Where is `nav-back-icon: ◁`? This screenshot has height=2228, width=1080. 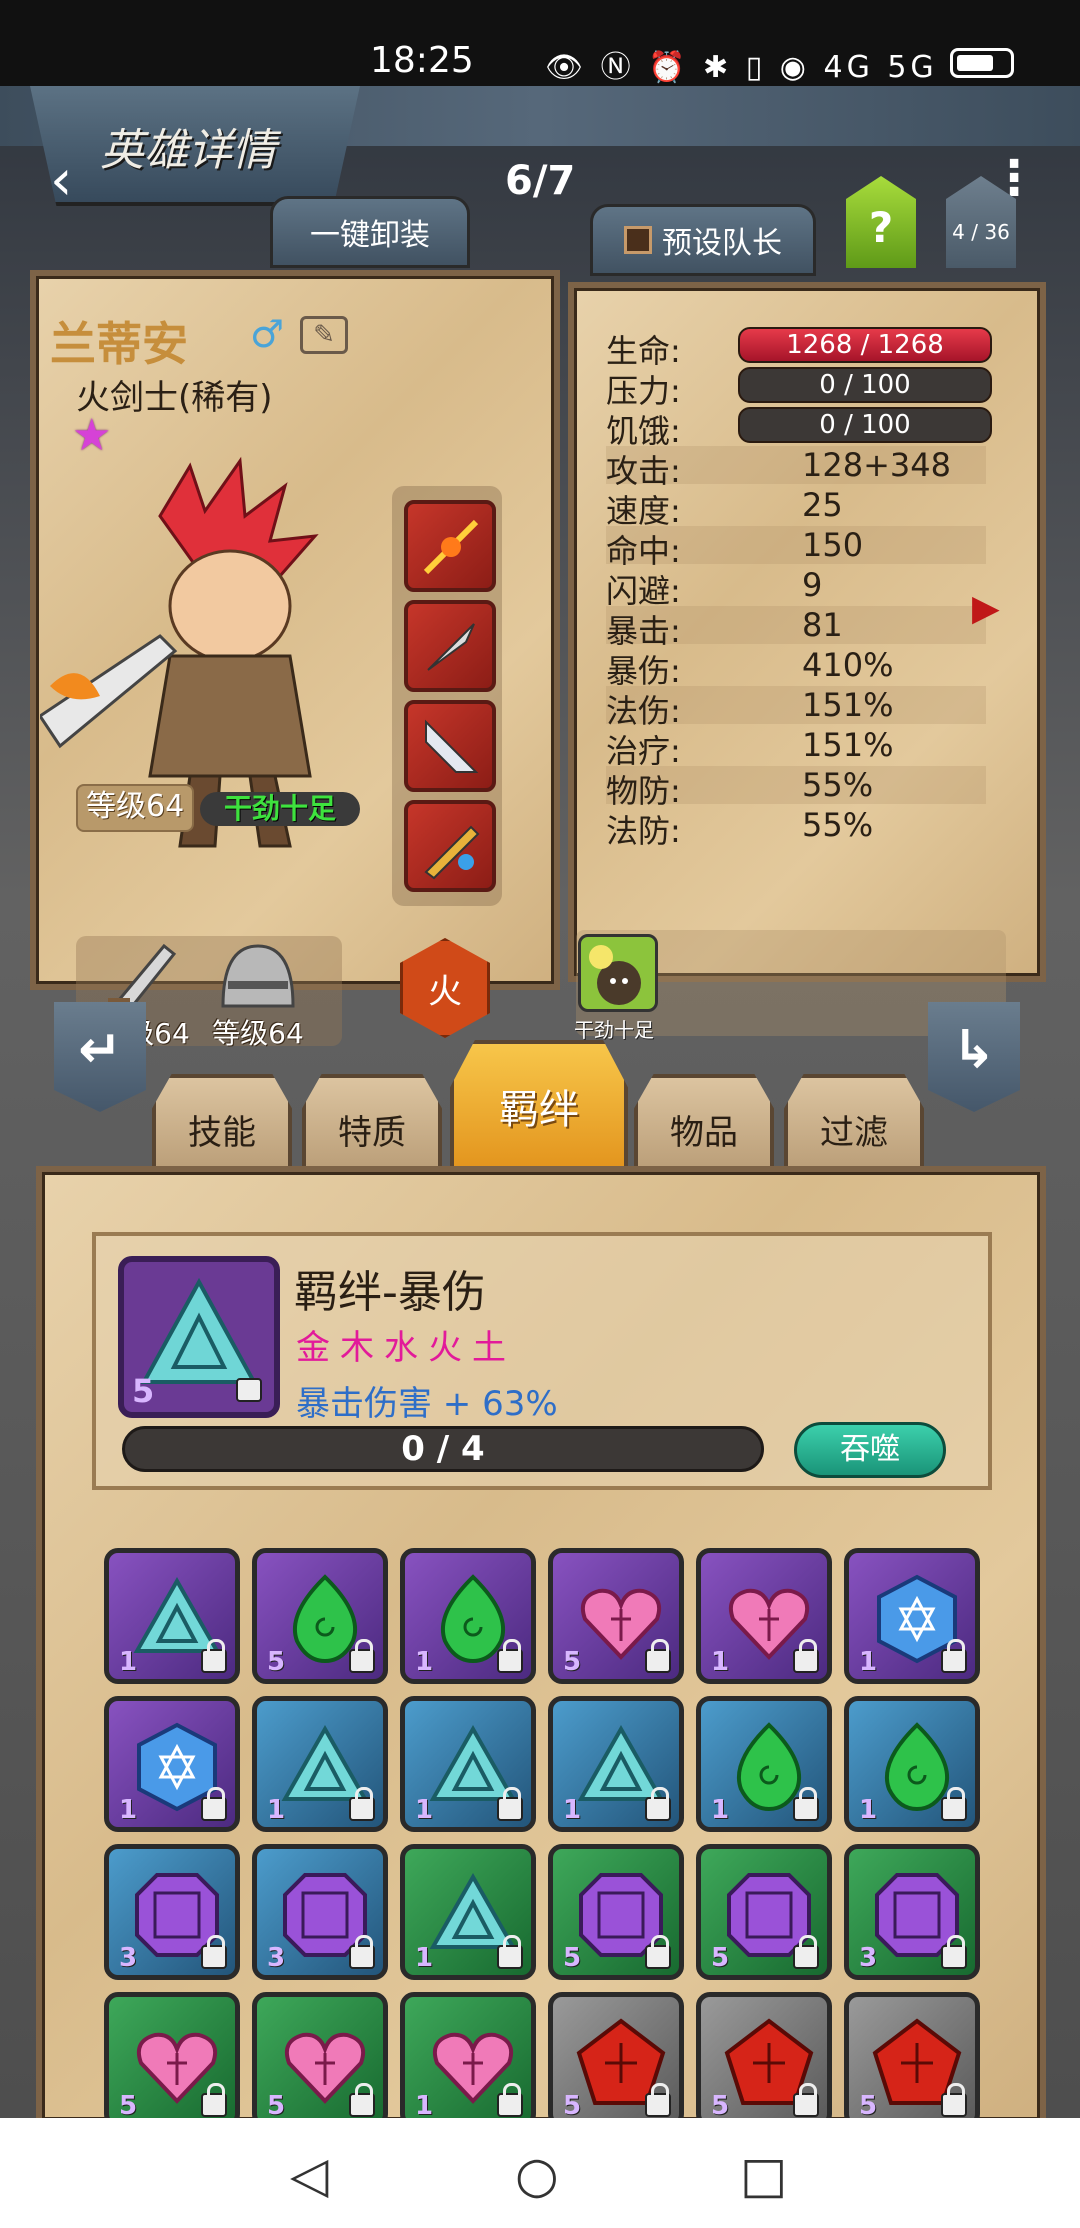 nav-back-icon: ◁ is located at coordinates (309, 2175).